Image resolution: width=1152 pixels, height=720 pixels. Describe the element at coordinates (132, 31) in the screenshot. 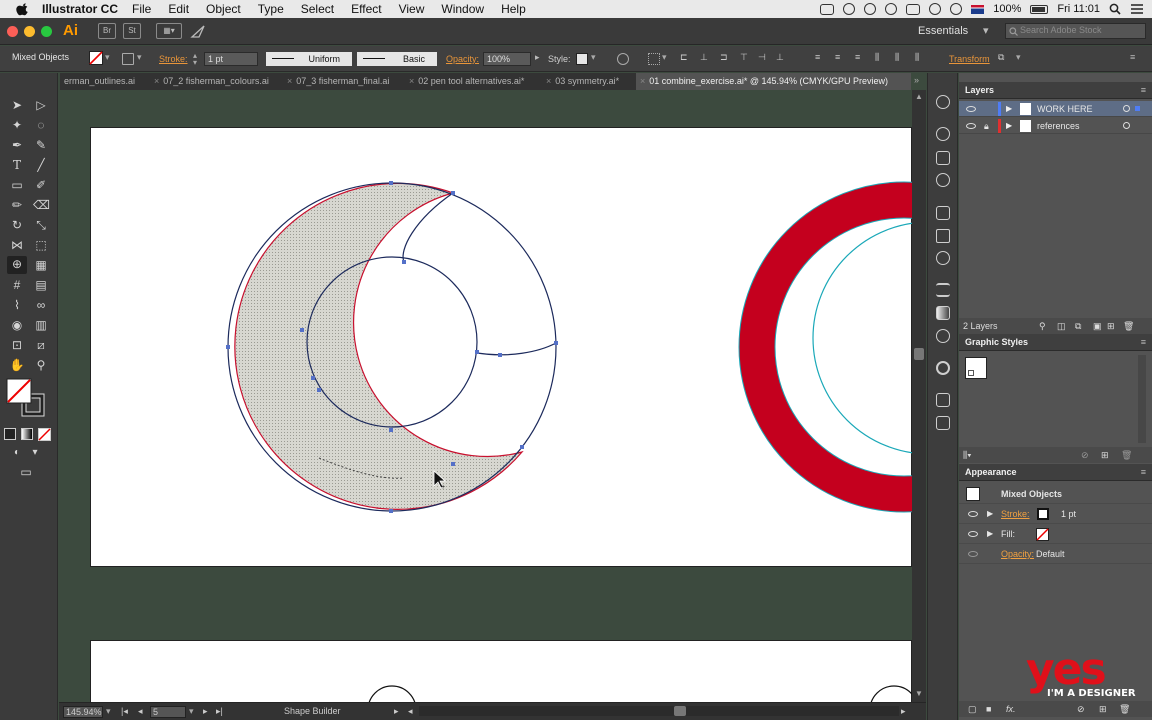

I see `stock-button: St` at that location.